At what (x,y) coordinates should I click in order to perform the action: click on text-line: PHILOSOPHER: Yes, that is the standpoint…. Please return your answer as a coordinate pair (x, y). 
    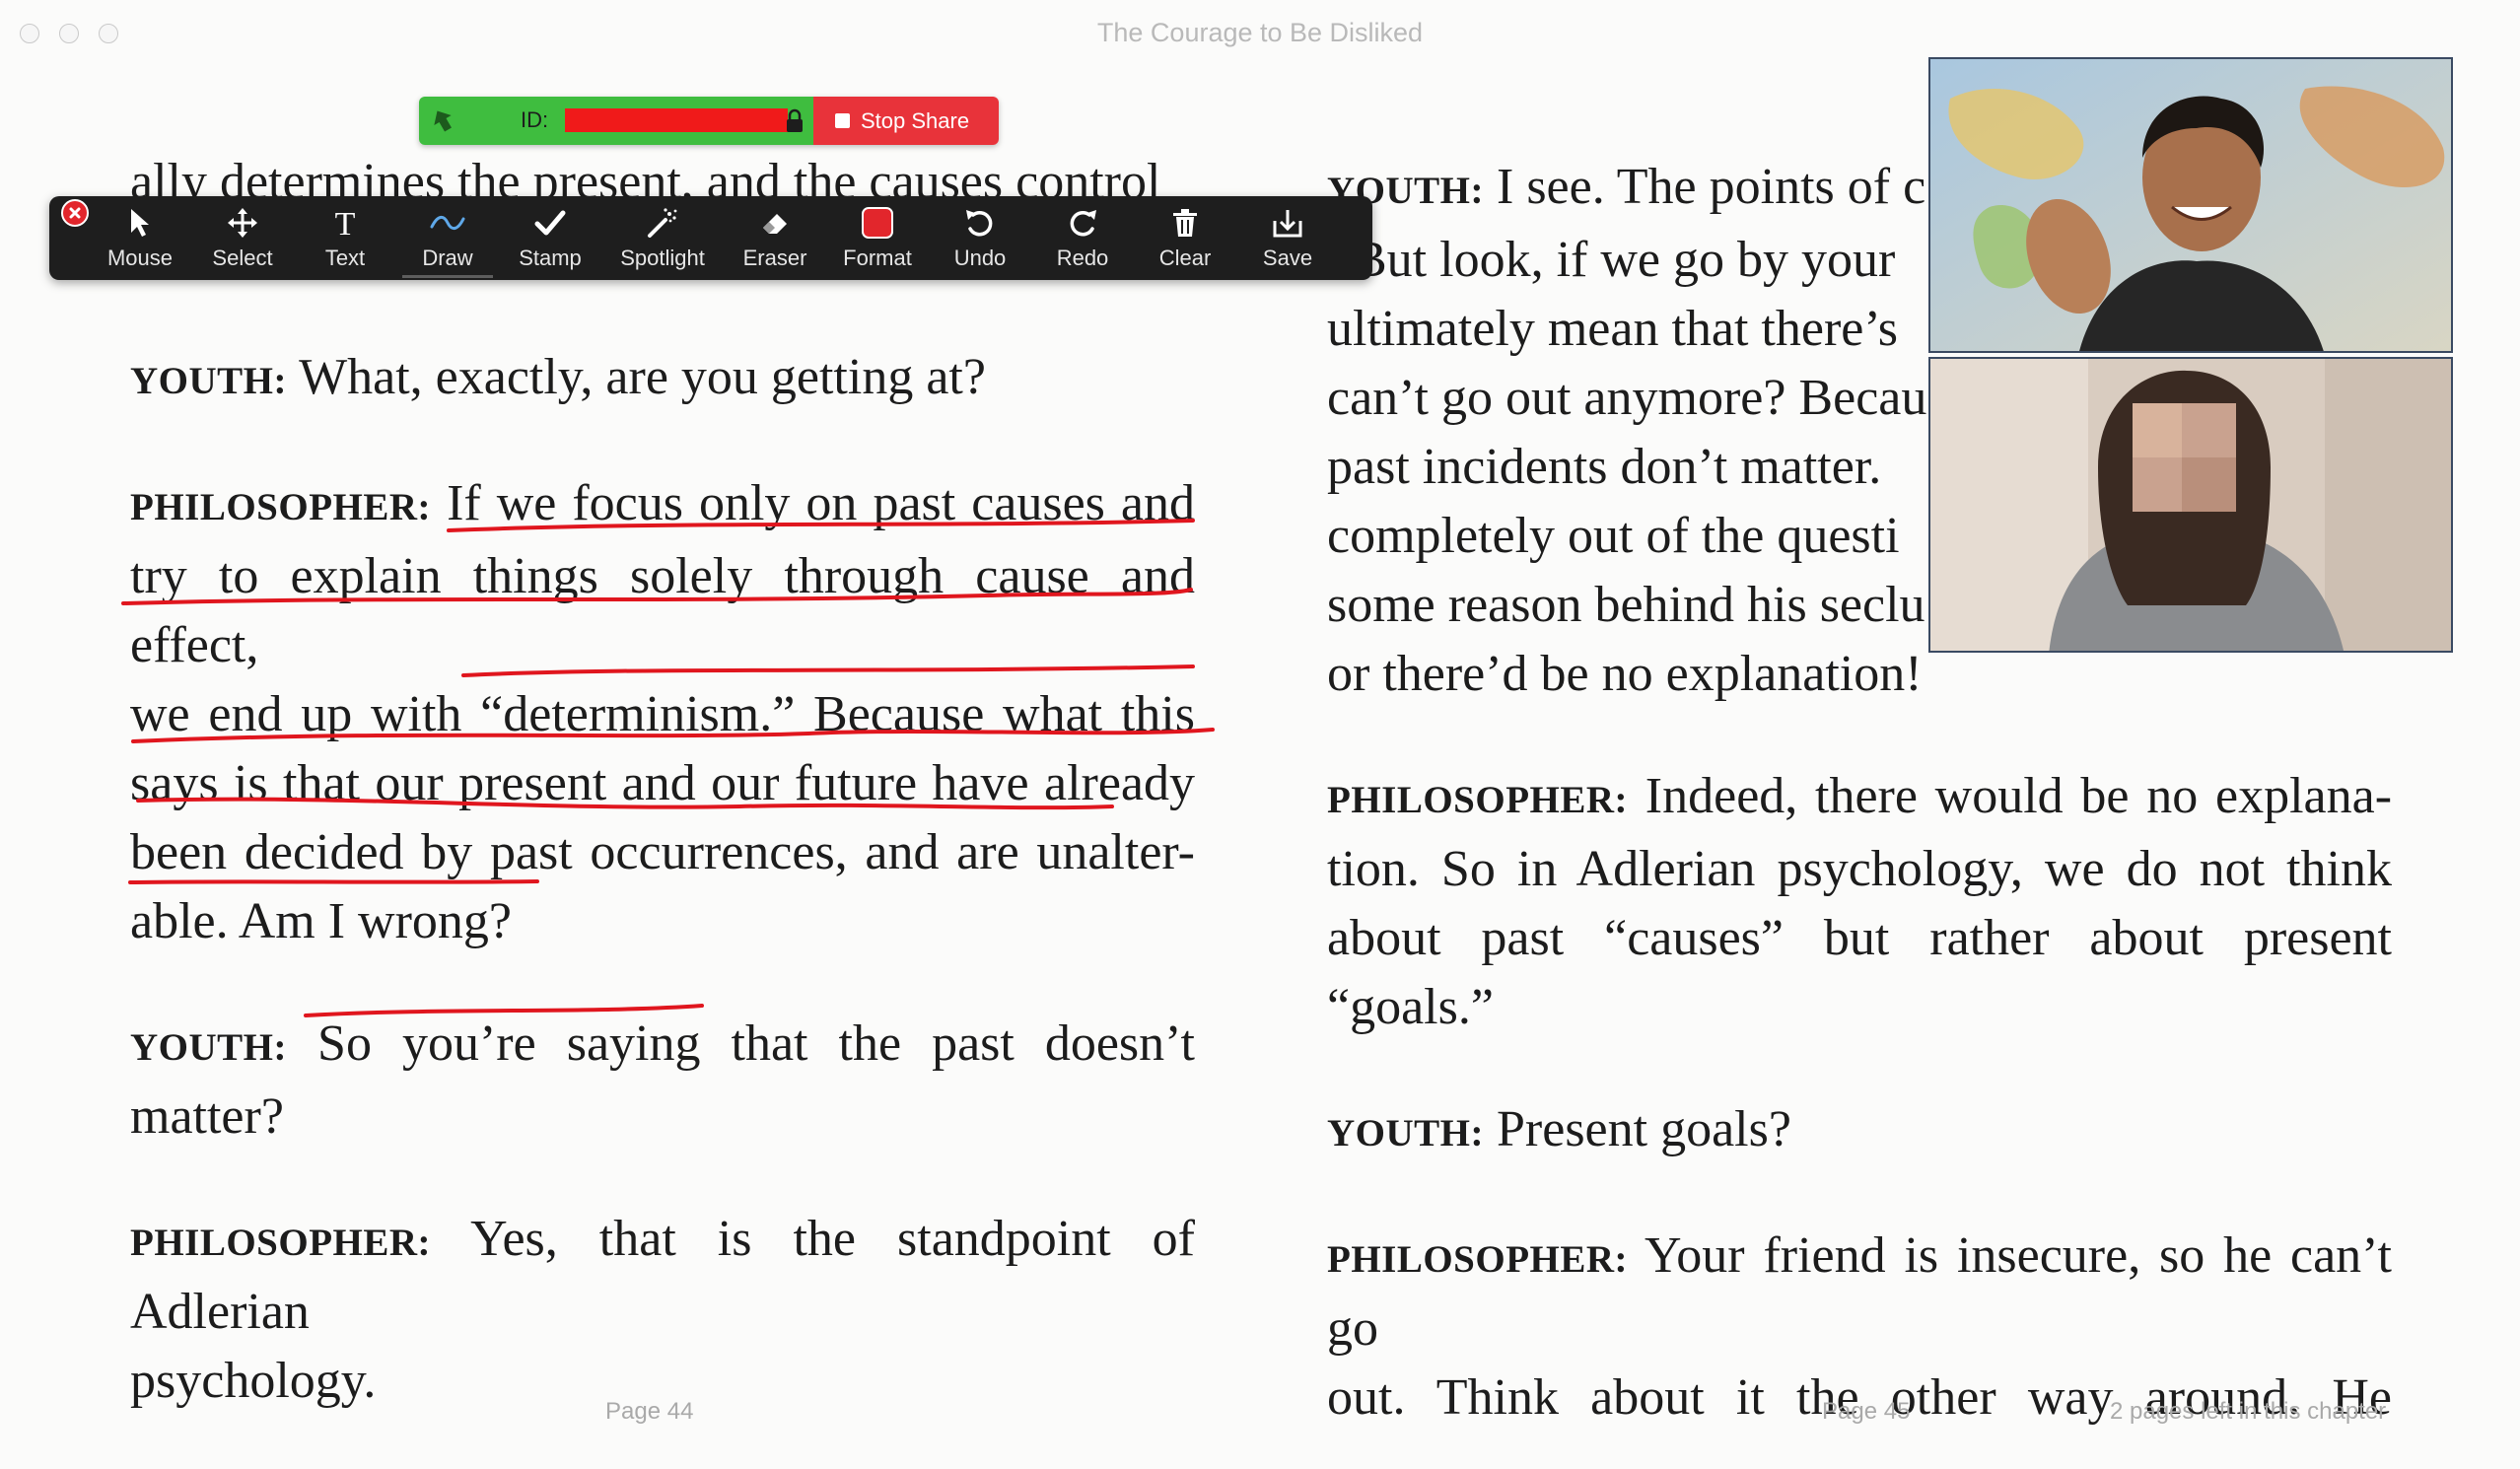
    Looking at the image, I should click on (662, 1276).